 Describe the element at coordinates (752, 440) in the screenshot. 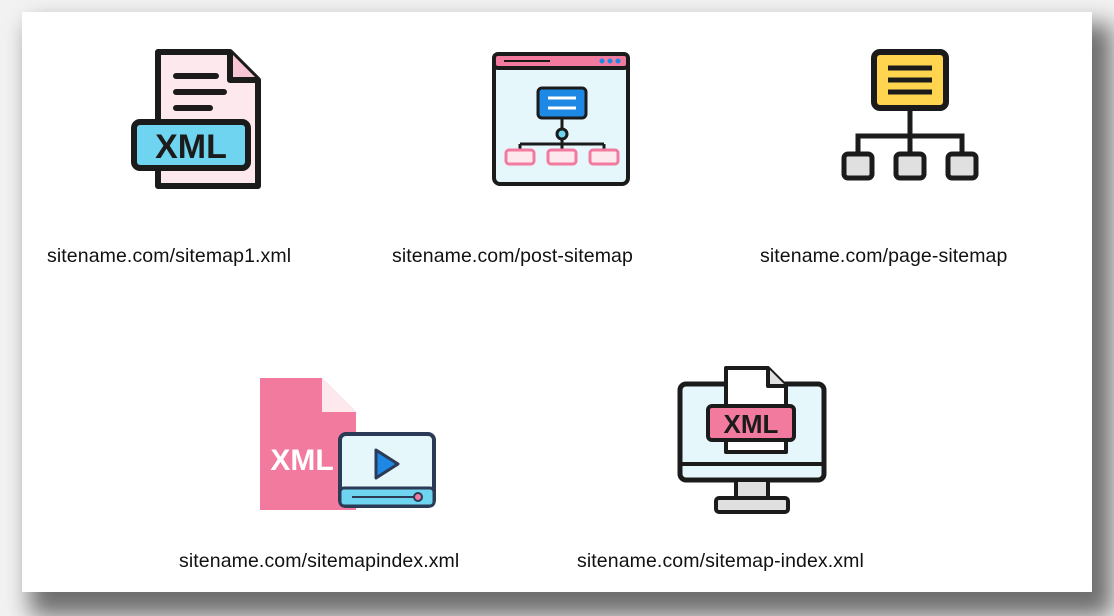

I see `monitor-xml-icon: XML` at that location.